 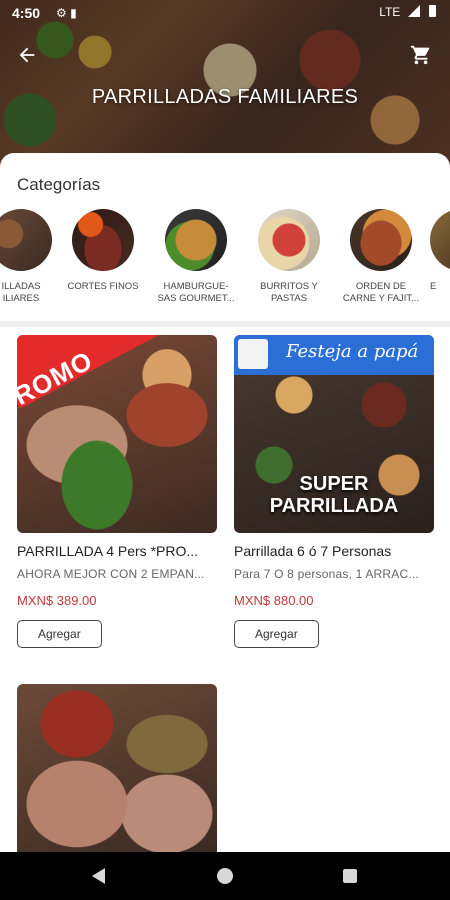 I want to click on battery-icon, so click(x=432, y=11).